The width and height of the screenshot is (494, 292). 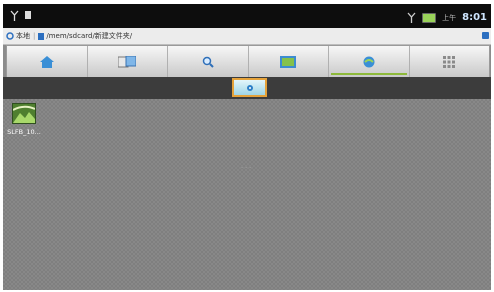 I want to click on gallery-icon, so click(x=288, y=61).